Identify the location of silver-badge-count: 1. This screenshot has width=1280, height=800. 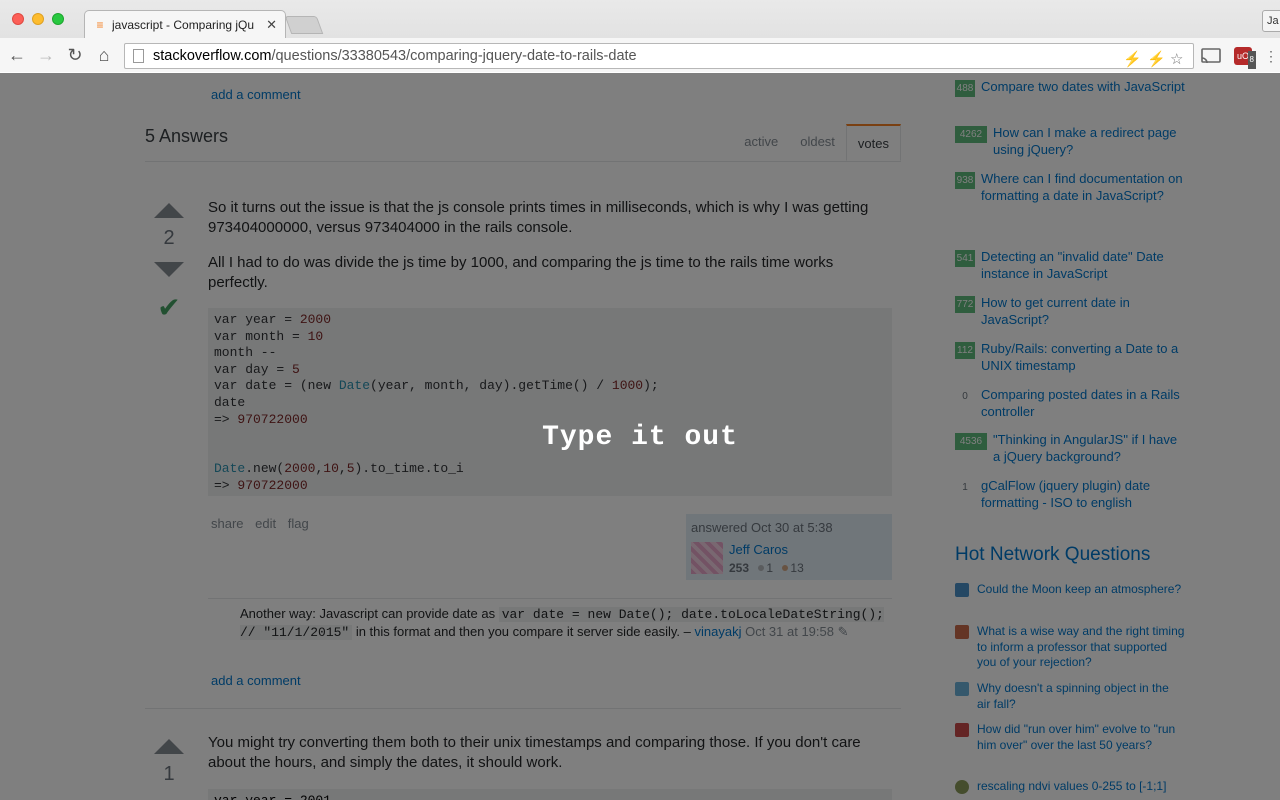
(770, 568).